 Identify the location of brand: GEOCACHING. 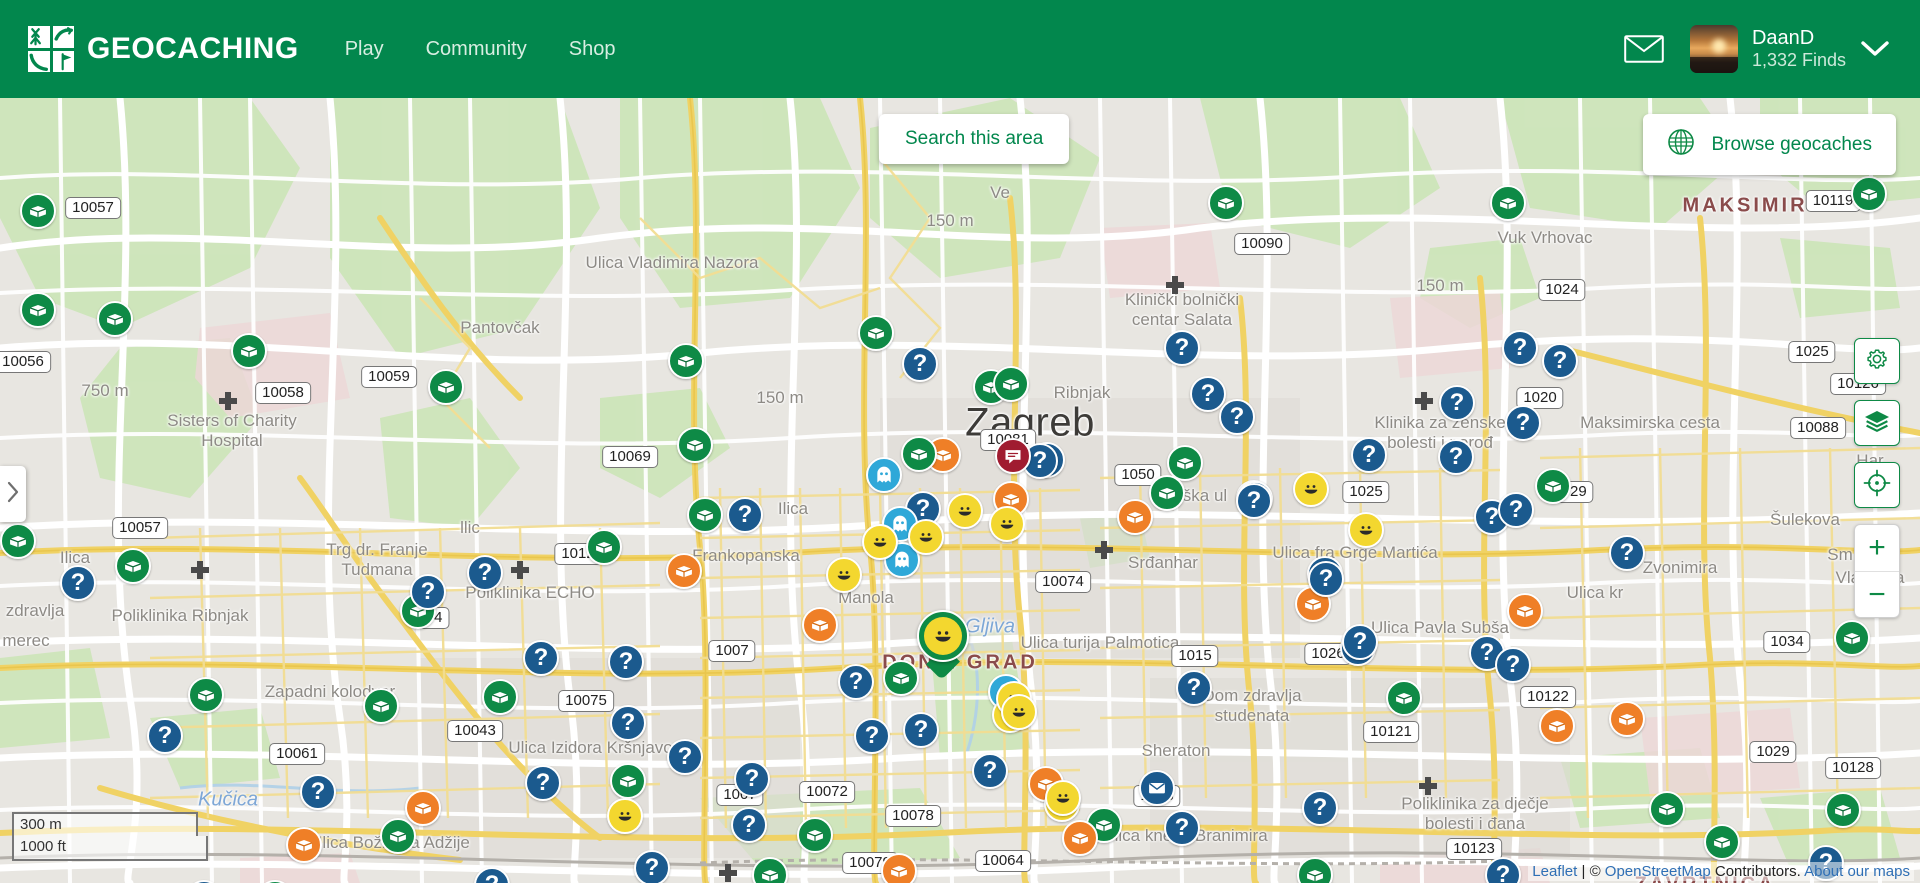
(163, 49).